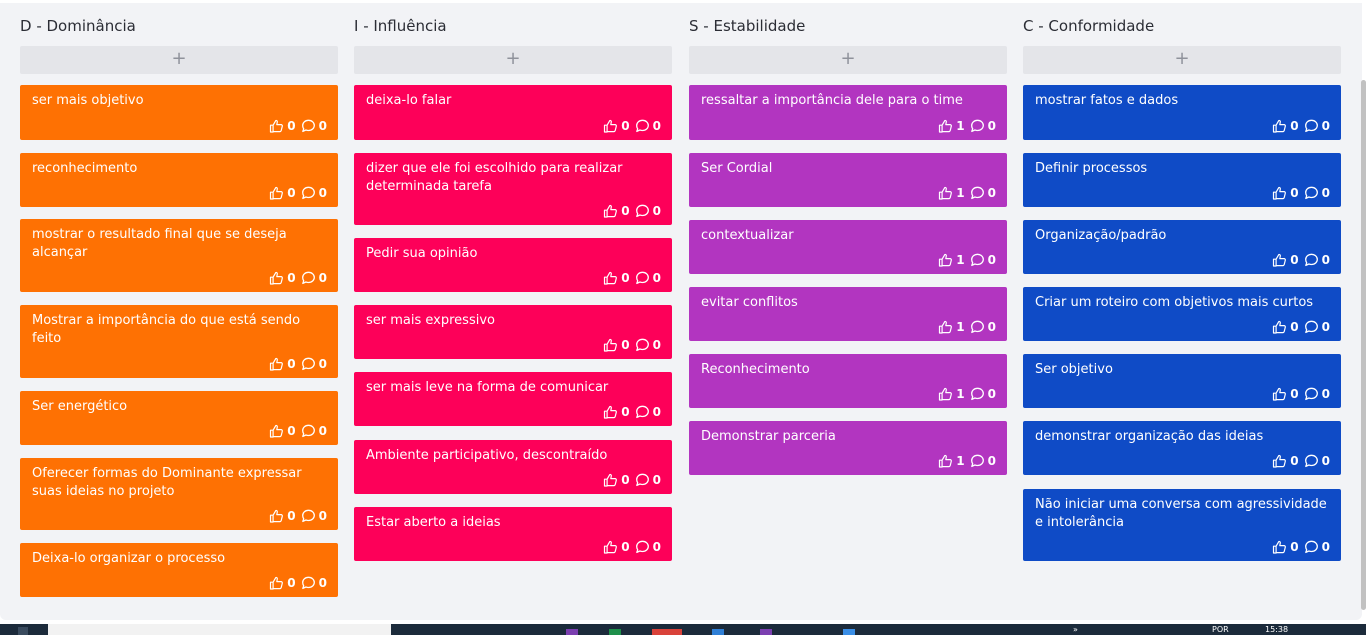 The width and height of the screenshot is (1366, 635). What do you see at coordinates (219, 629) in the screenshot?
I see `taskbar-search-box` at bounding box center [219, 629].